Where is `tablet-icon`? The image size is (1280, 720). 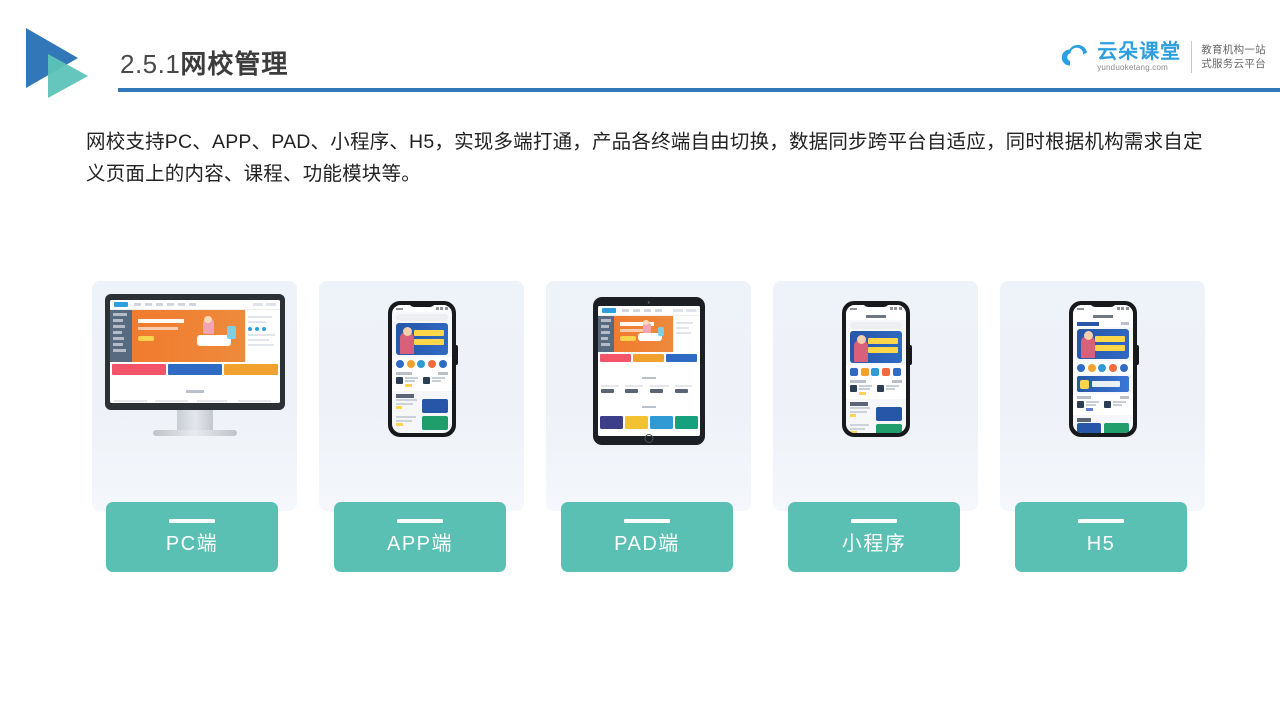 tablet-icon is located at coordinates (648, 396).